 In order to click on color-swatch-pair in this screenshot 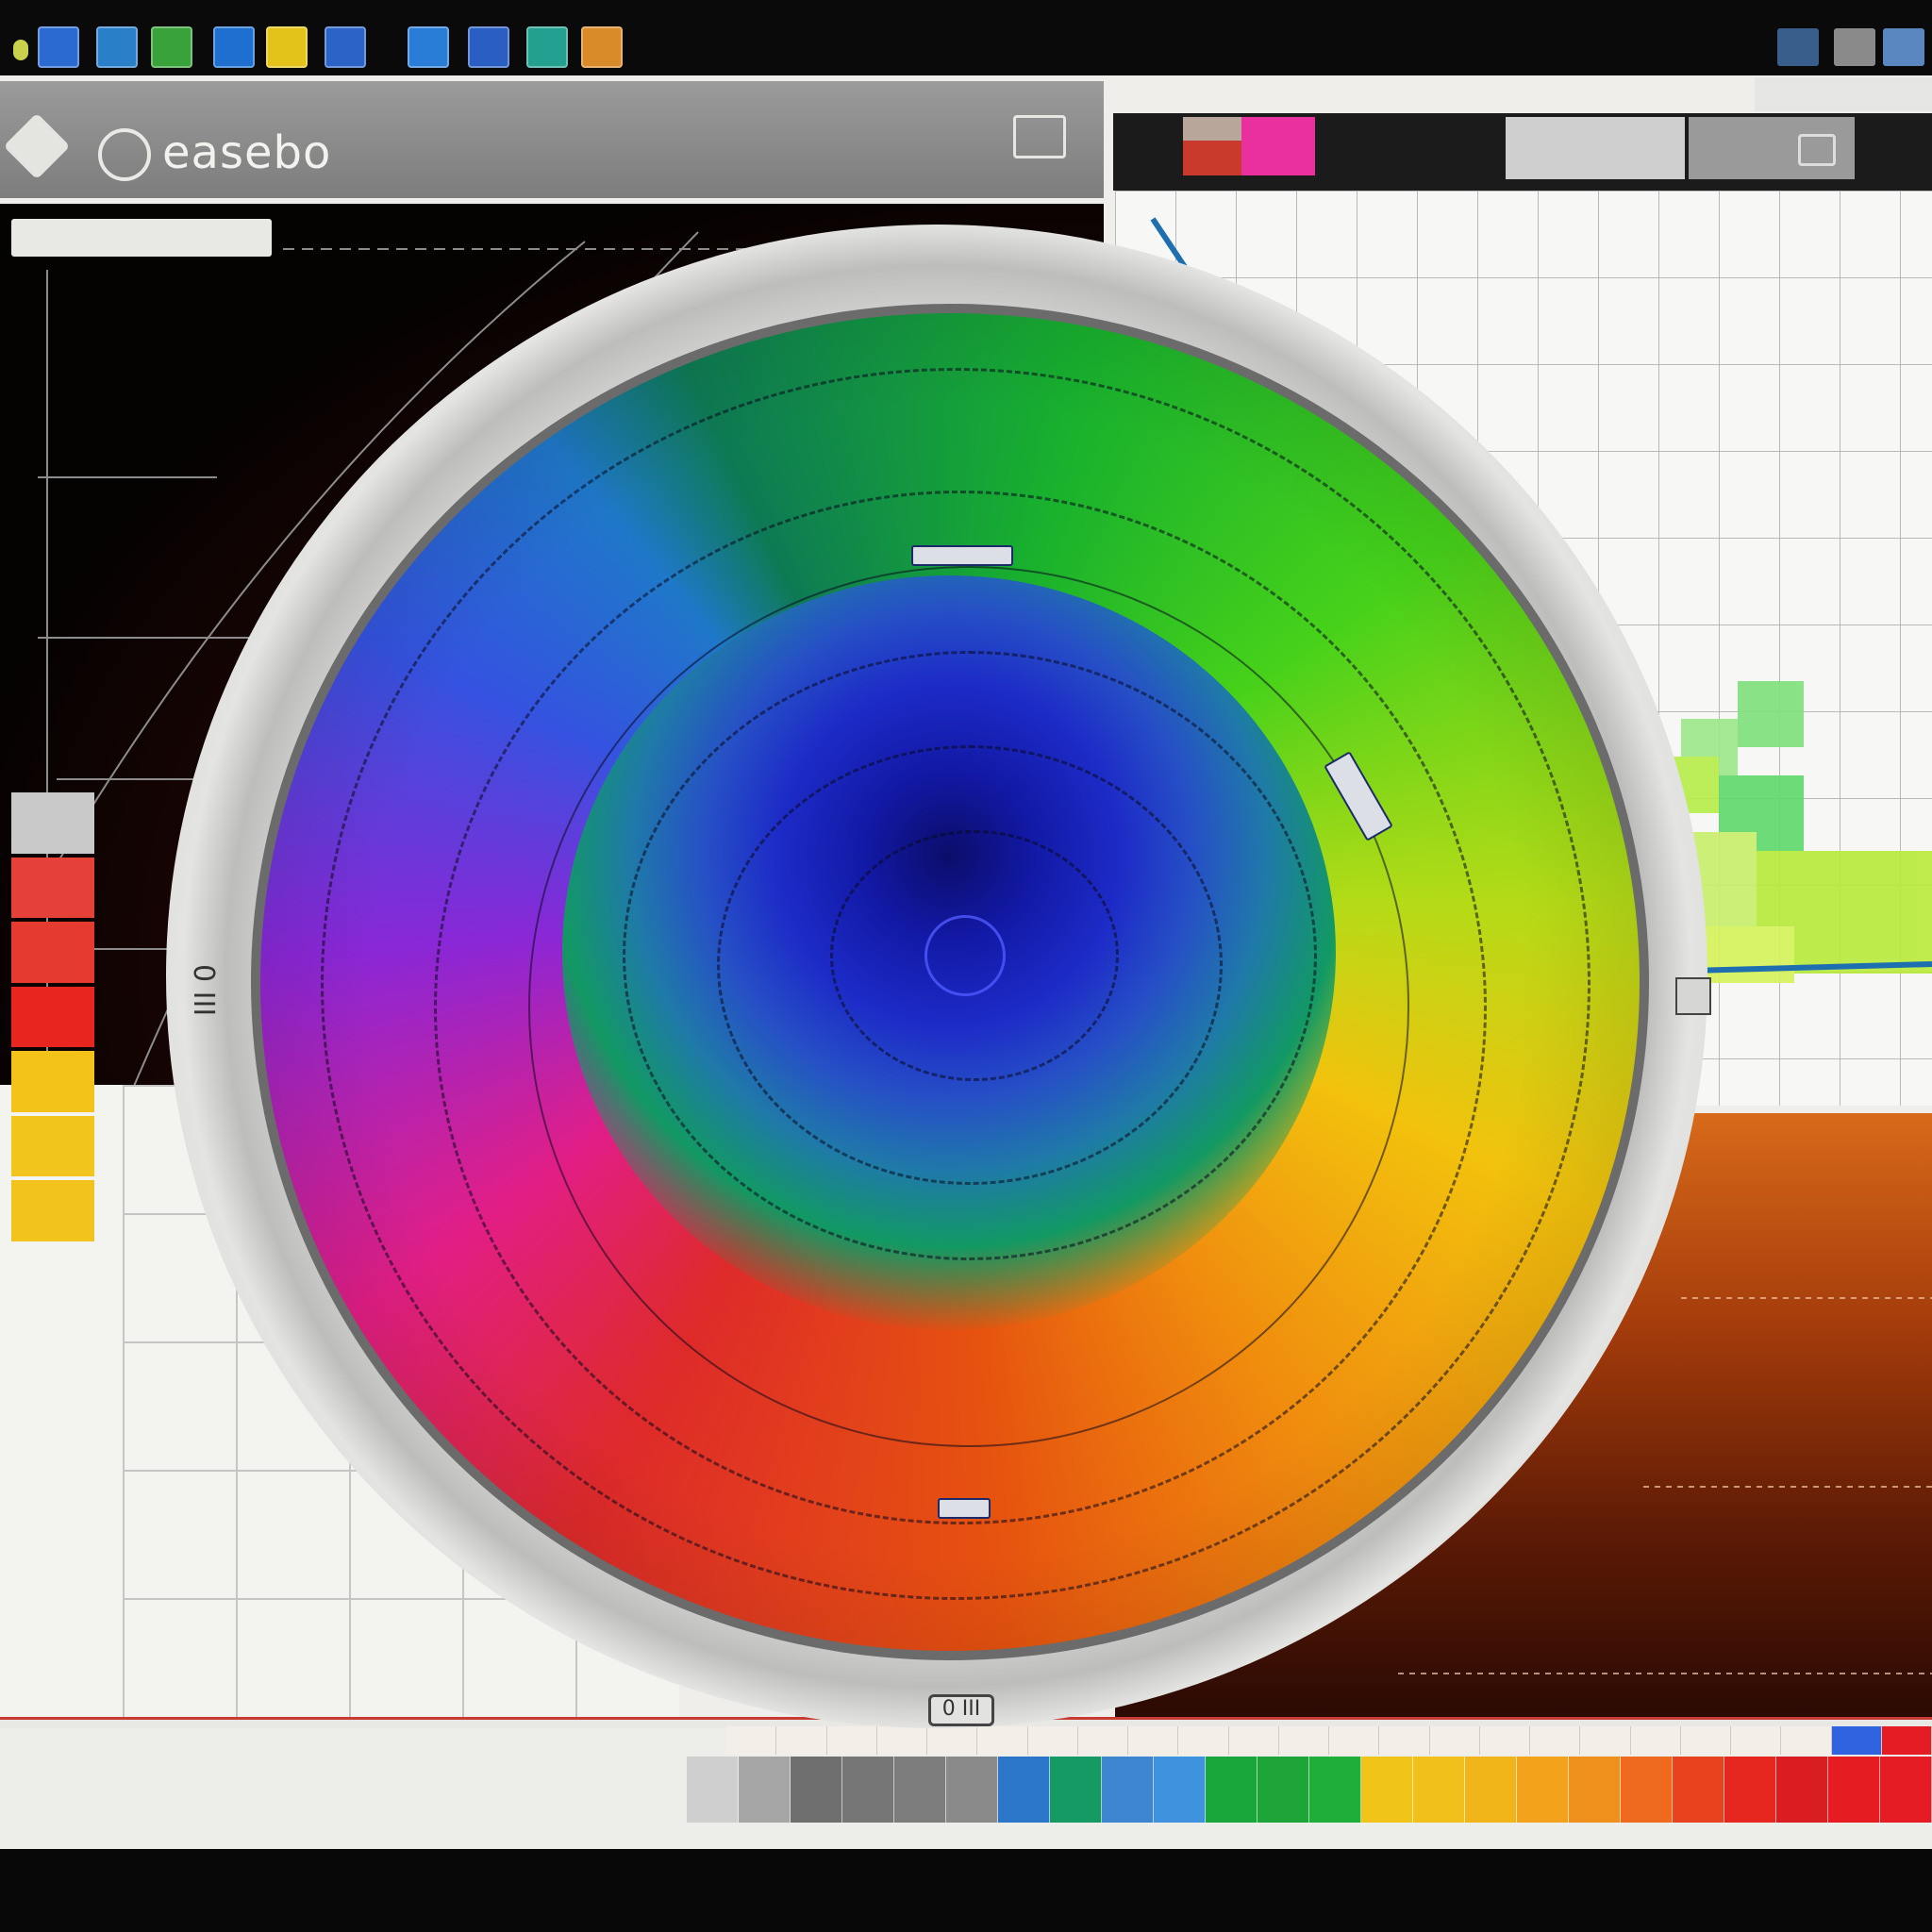, I will do `click(1249, 146)`.